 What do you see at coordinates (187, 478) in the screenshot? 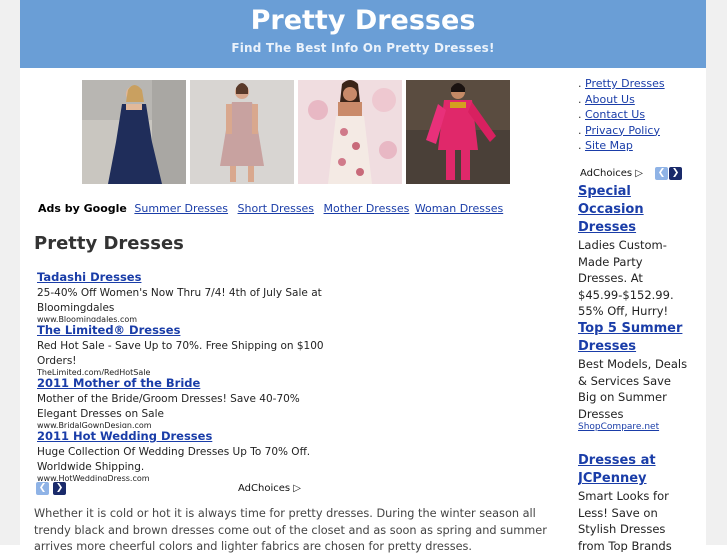
I see `ad-url: www.HotWeddingDress.com` at bounding box center [187, 478].